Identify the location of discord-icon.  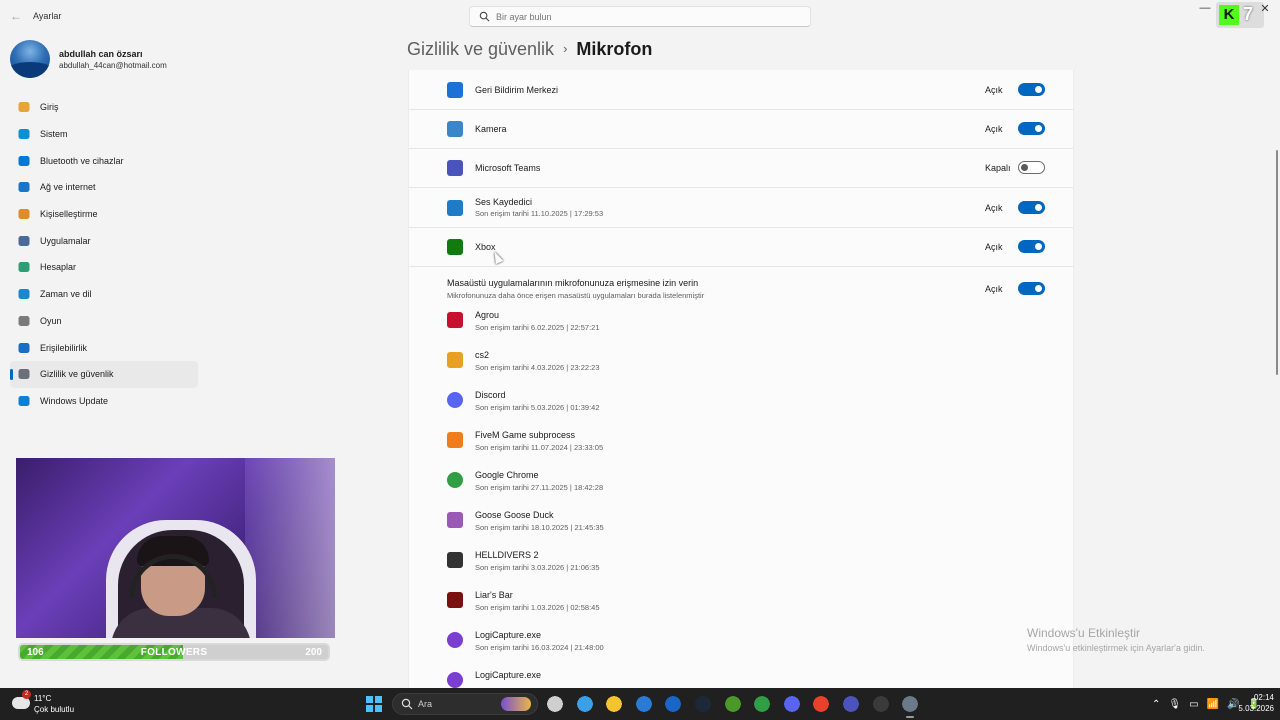
(791, 704).